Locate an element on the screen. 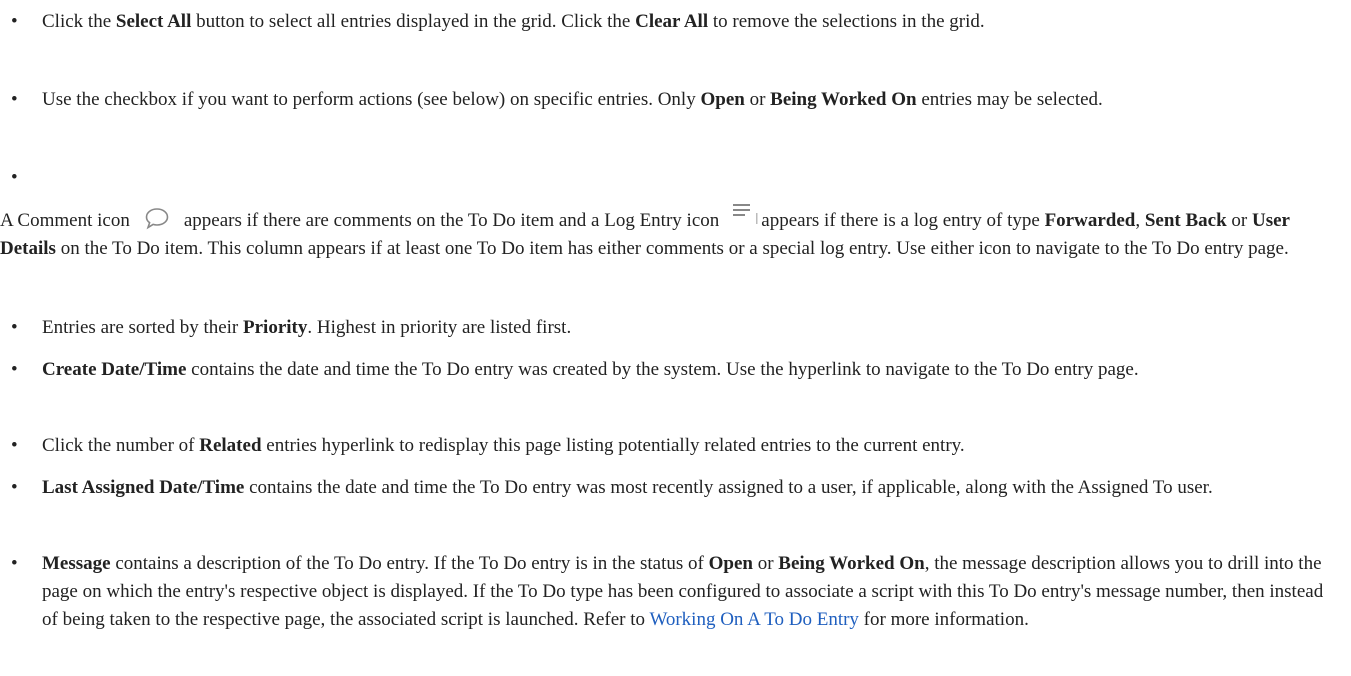  body-text: Click the number of is located at coordinates (121, 445).